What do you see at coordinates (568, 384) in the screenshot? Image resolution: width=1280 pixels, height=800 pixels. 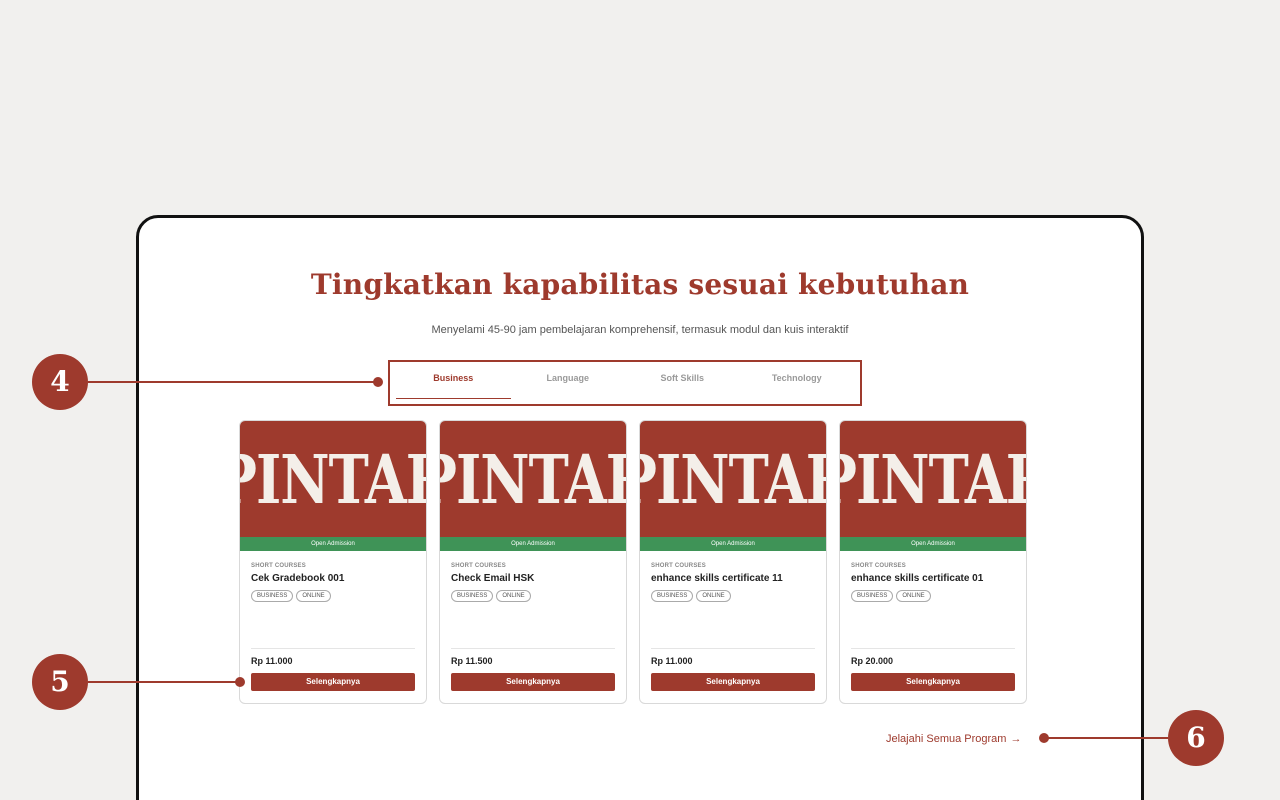 I see `tab-language: Language` at bounding box center [568, 384].